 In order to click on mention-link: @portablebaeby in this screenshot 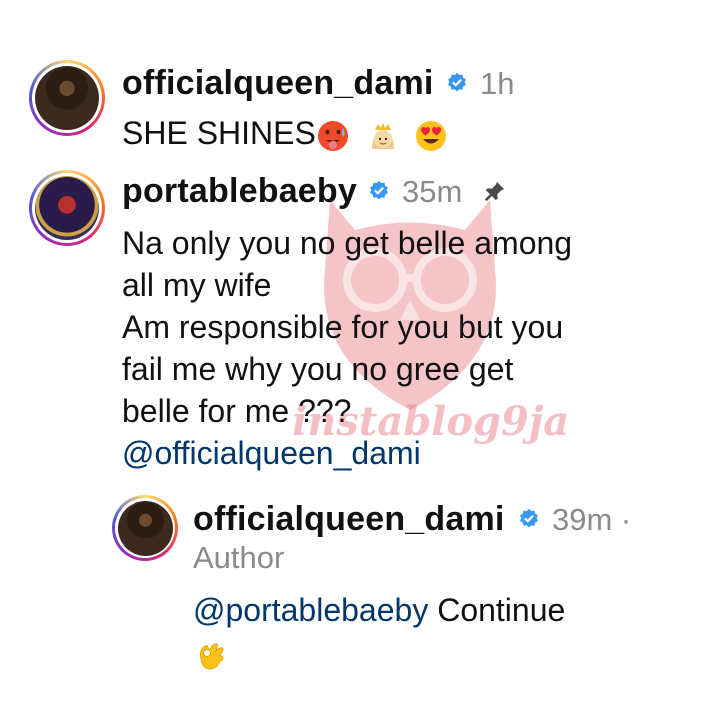, I will do `click(310, 610)`.